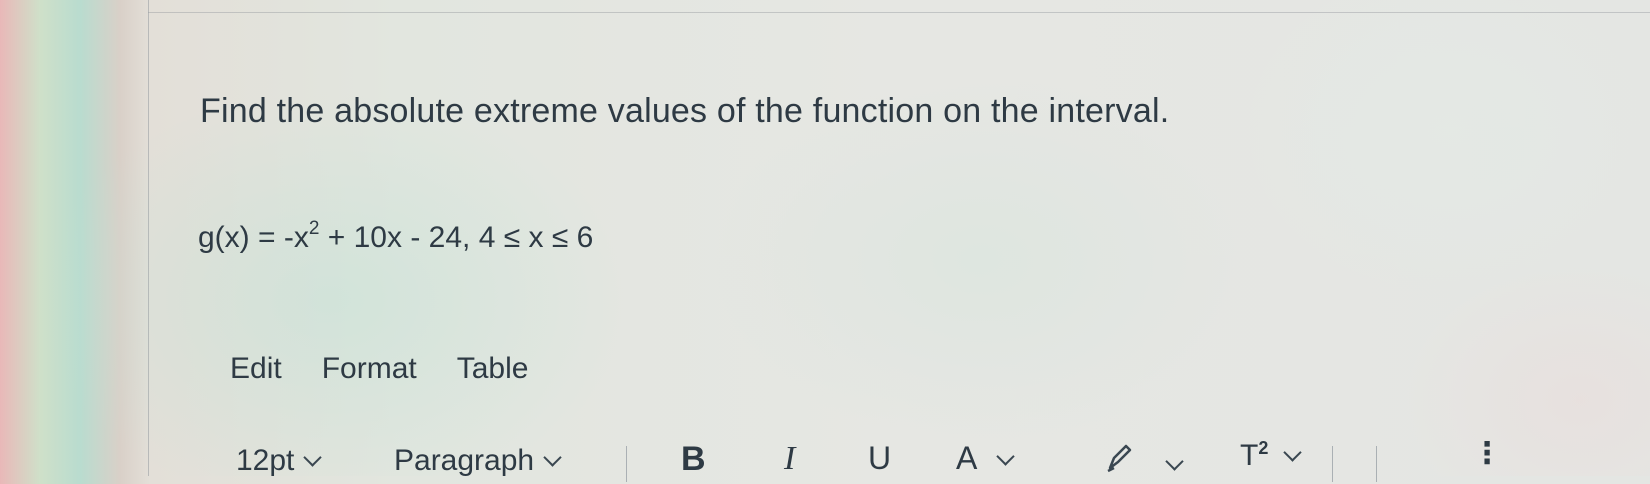  I want to click on formula-part-before: g(x) = -x, so click(253, 237).